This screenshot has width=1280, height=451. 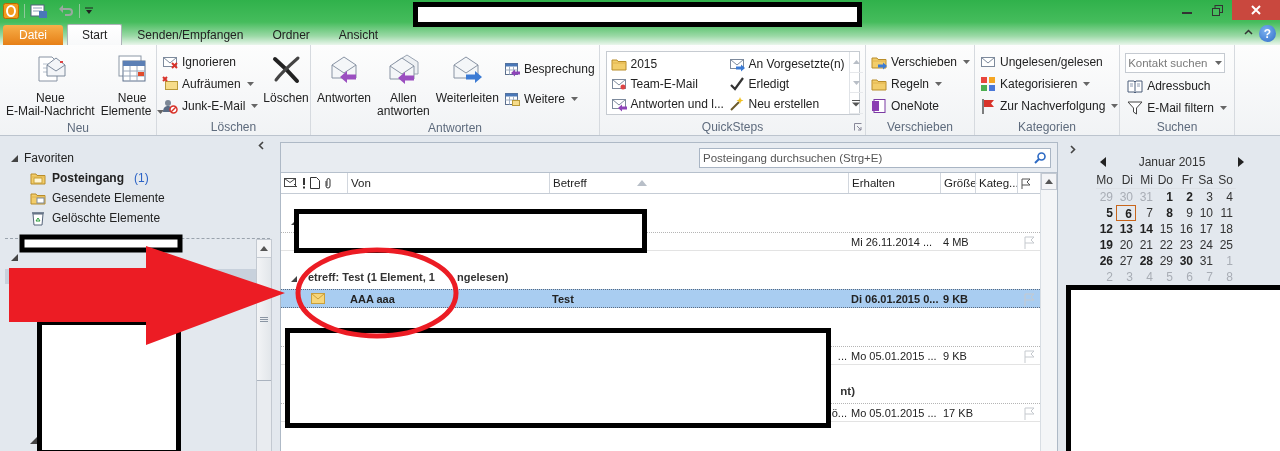 What do you see at coordinates (875, 158) in the screenshot?
I see `search-field: Posteingang durchsuchen (Strg+E)` at bounding box center [875, 158].